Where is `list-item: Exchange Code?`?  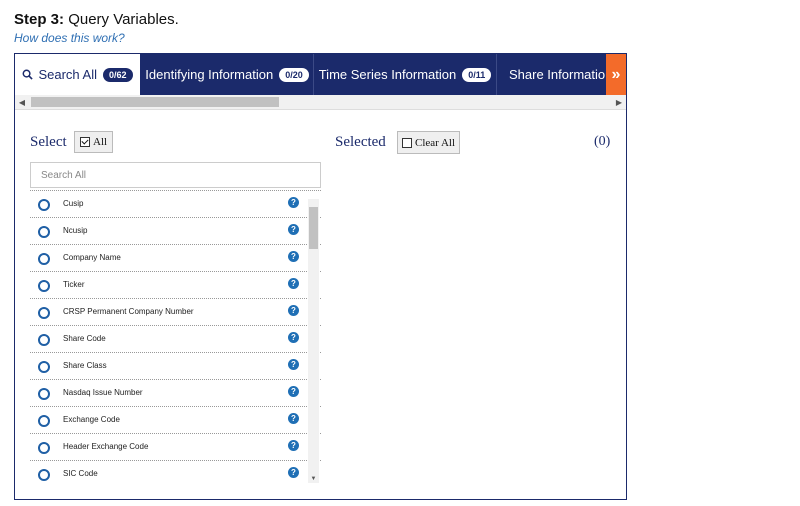 list-item: Exchange Code? is located at coordinates (175, 420).